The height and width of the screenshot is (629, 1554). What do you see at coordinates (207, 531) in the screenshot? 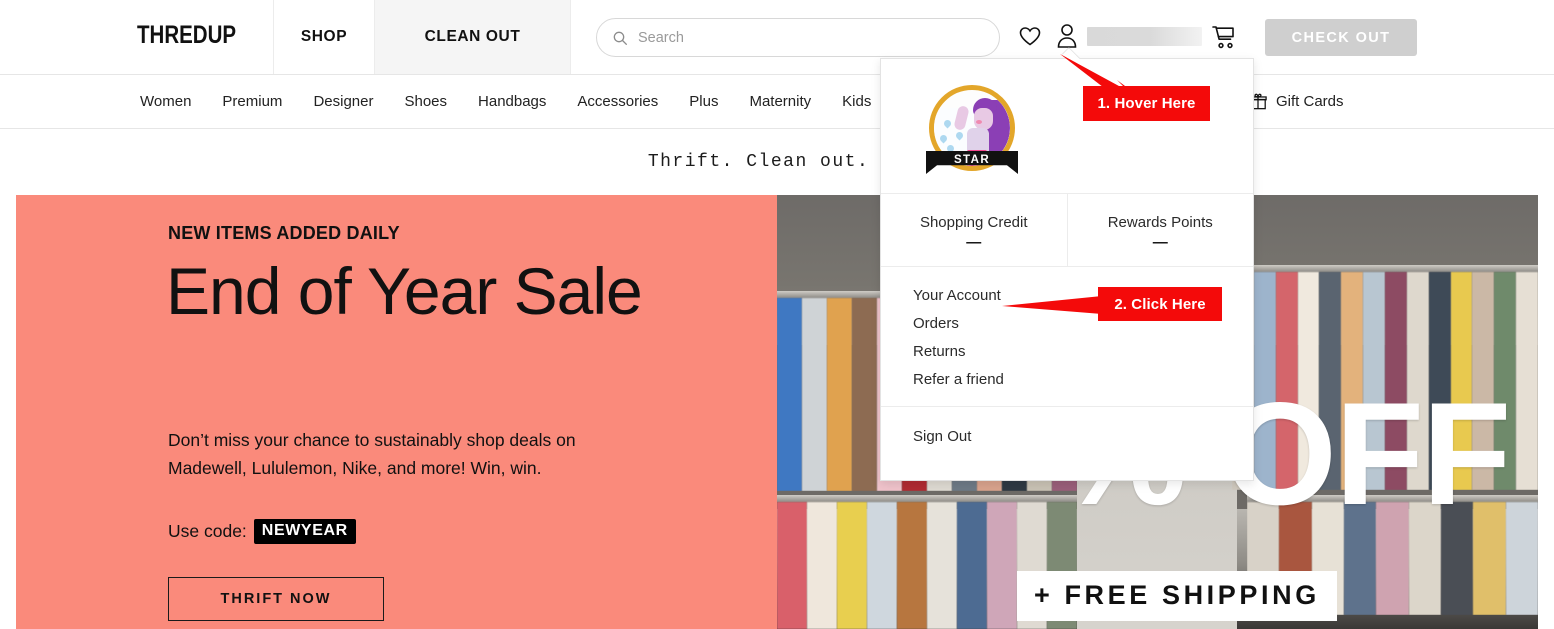
I see `promo-code-prefix: Use code:` at bounding box center [207, 531].